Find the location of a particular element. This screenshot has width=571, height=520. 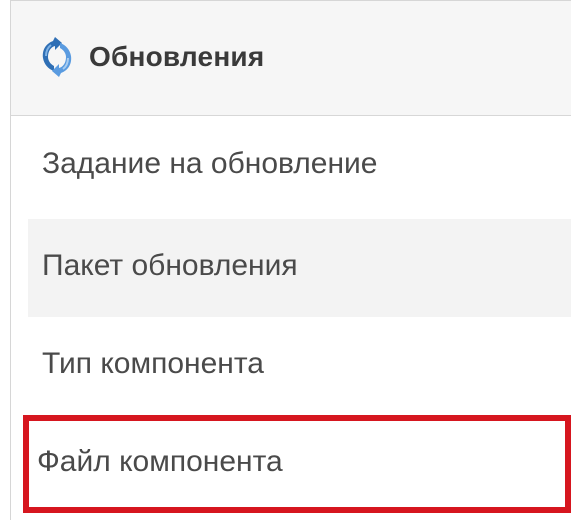

menu-item-label: Задание на обновление is located at coordinates (210, 163).